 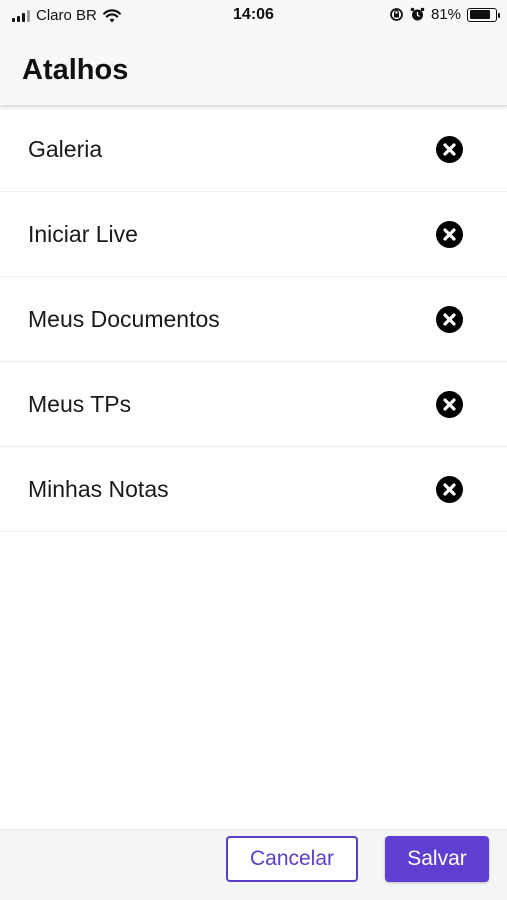 What do you see at coordinates (98, 488) in the screenshot?
I see `shortcut-label: Minhas Notas` at bounding box center [98, 488].